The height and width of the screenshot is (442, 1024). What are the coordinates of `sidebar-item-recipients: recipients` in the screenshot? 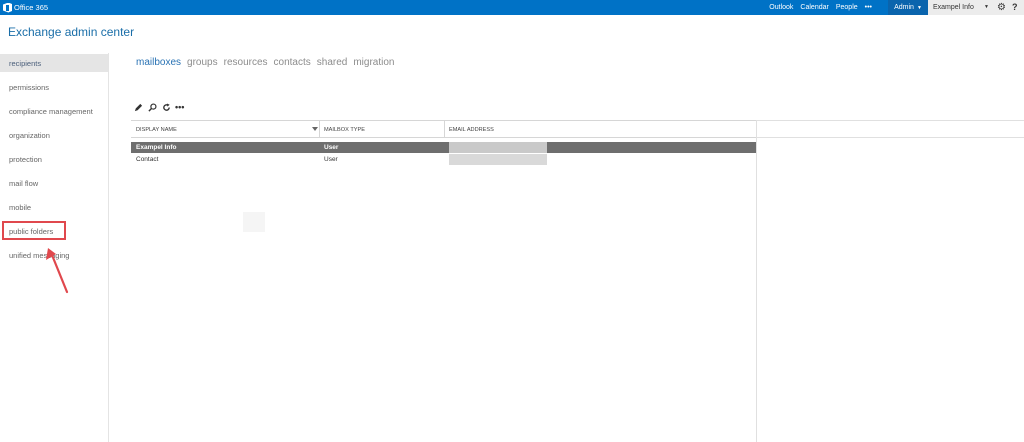 It's located at (54, 63).